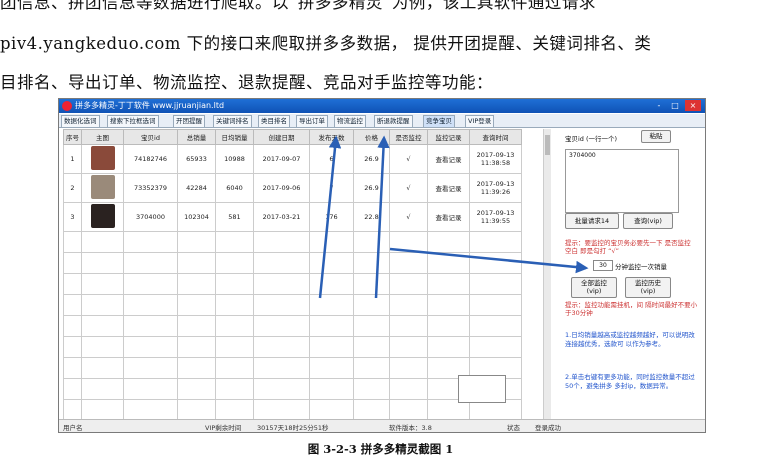 This screenshot has height=476, width=761. I want to click on cell-query-time: 2017-09-13 11:39:26, so click(495, 188).